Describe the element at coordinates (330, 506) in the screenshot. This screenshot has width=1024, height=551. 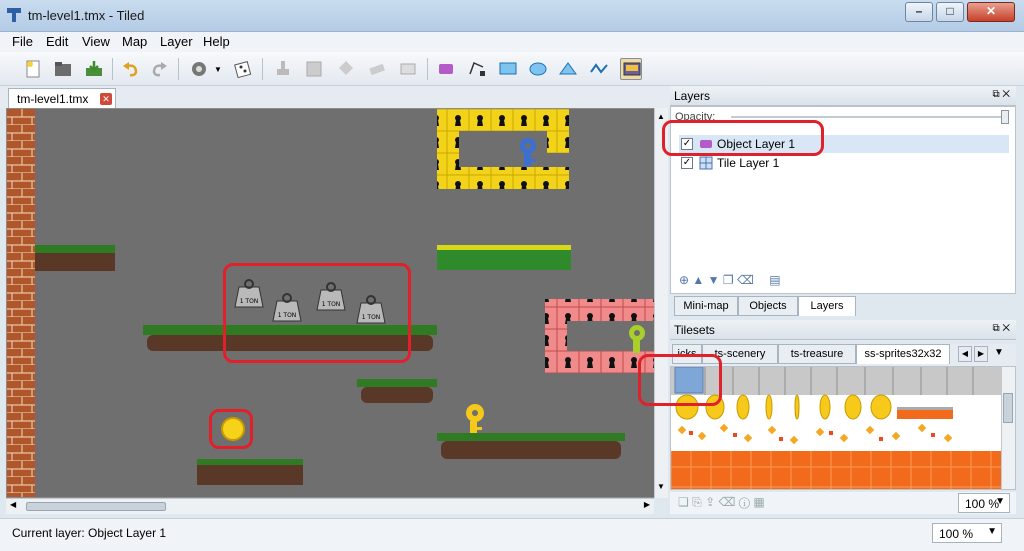
I see `map-horizontal-scrollbar: ◀ ▶` at that location.